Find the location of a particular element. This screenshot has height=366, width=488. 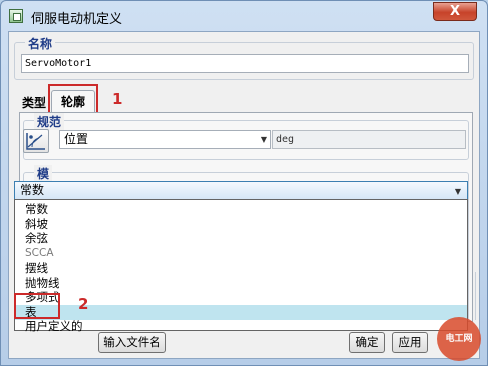

model-select: 常数 ▼ is located at coordinates (241, 190).